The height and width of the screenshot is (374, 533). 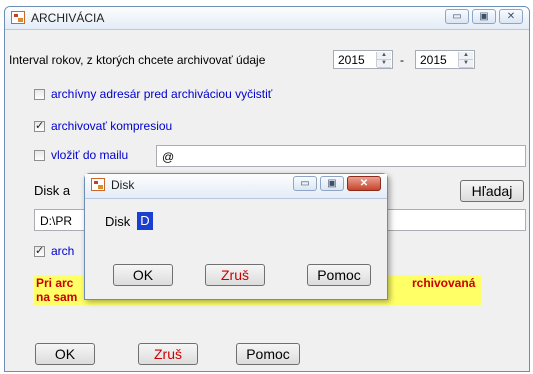 I want to click on dialog-disk-label: Disk, so click(x=118, y=221).